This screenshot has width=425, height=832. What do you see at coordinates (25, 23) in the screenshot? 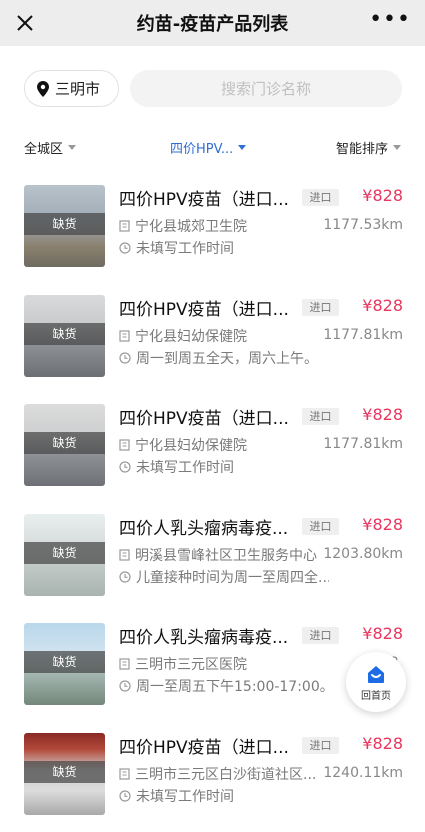
I see `close-icon` at bounding box center [25, 23].